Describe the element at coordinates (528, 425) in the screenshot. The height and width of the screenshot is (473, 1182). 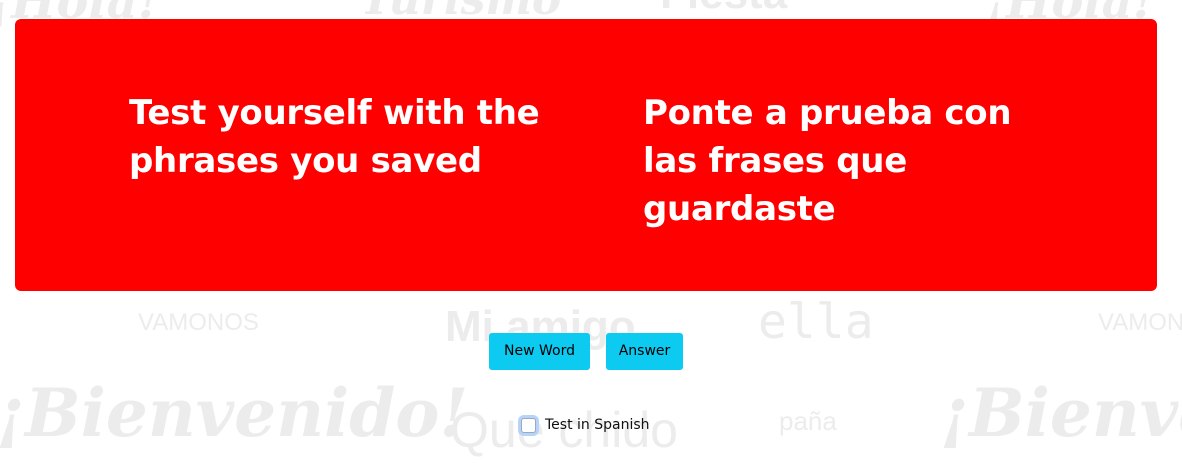
I see `test-in-spanish-checkbox` at that location.